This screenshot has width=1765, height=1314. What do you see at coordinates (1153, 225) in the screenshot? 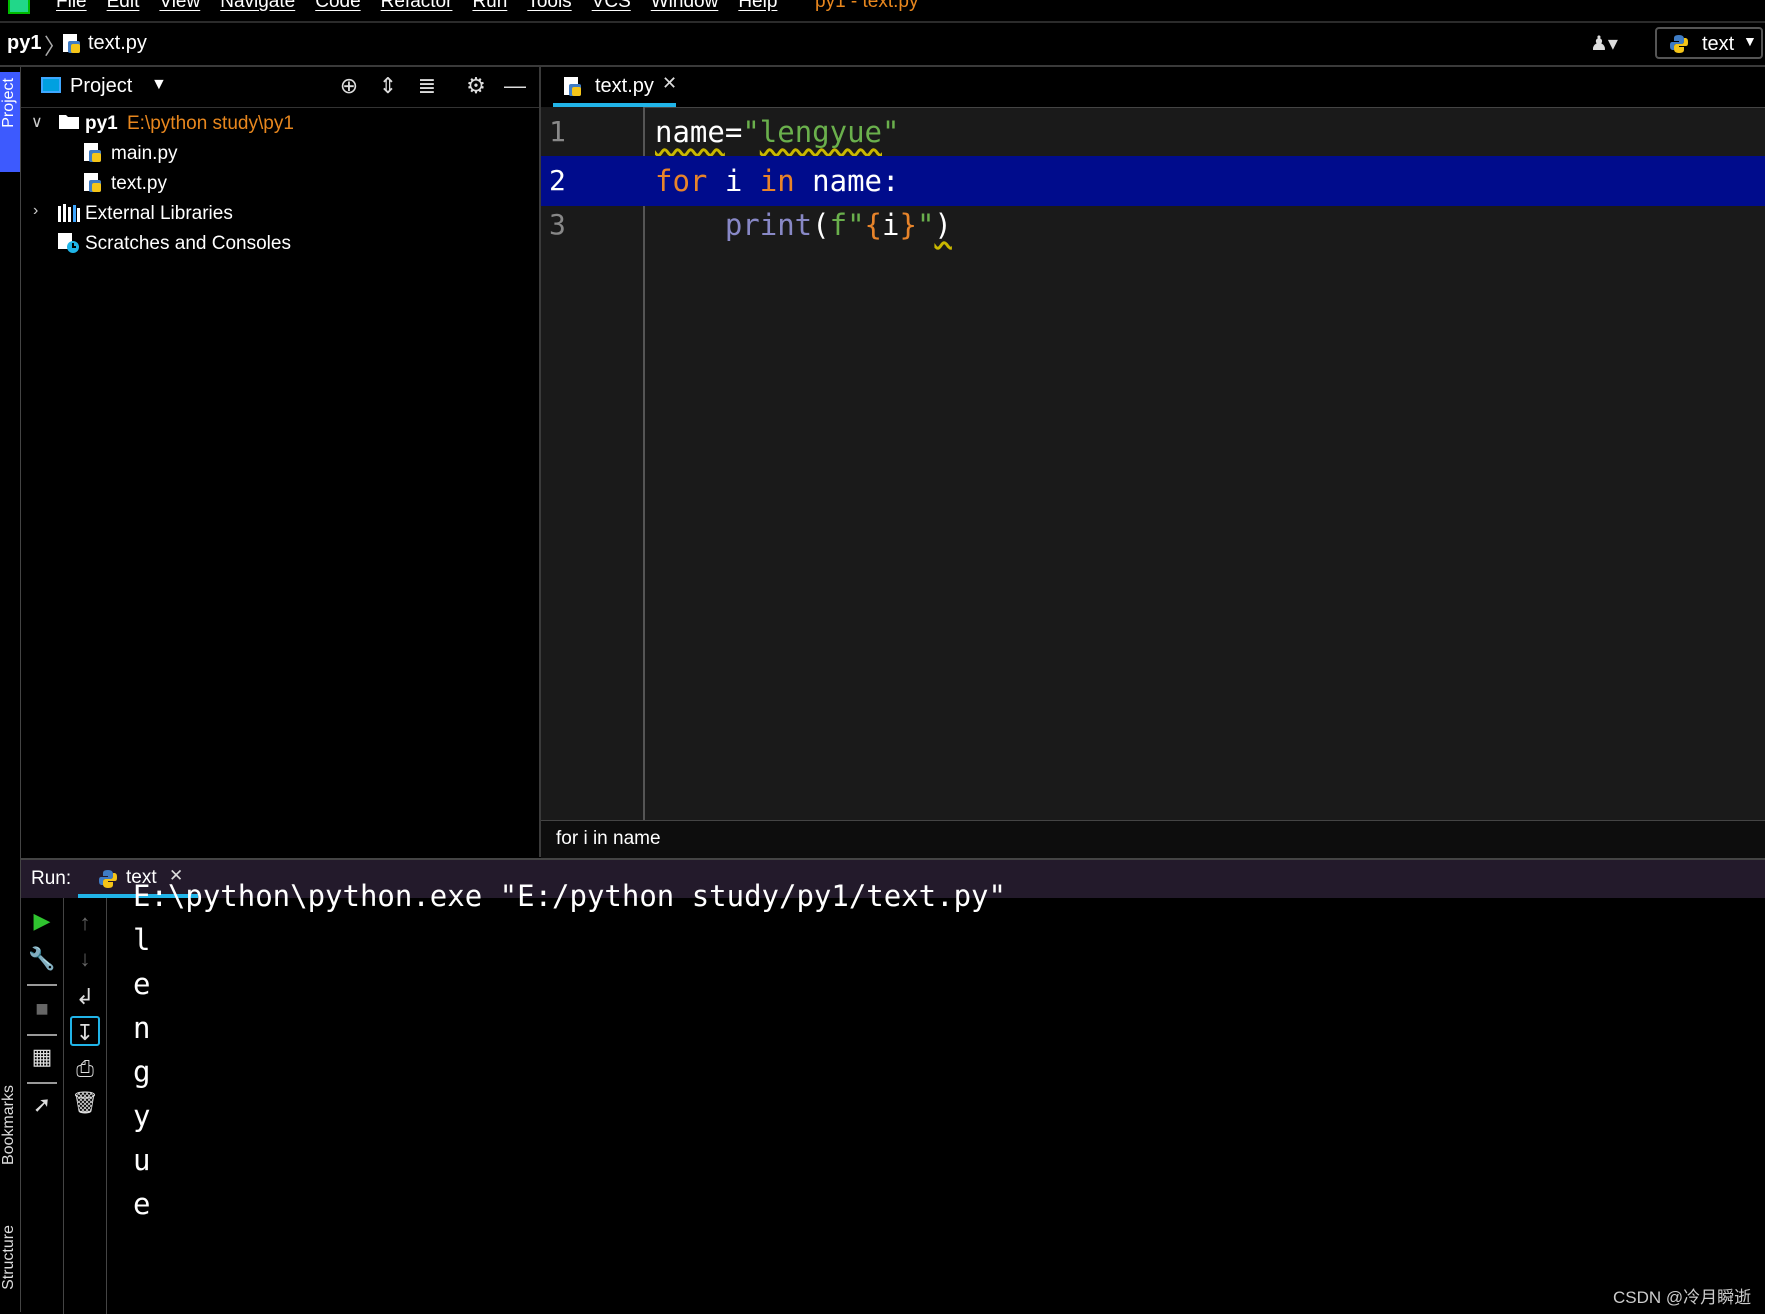
I see `code-line-3: 3 print(f"{i}")` at bounding box center [1153, 225].